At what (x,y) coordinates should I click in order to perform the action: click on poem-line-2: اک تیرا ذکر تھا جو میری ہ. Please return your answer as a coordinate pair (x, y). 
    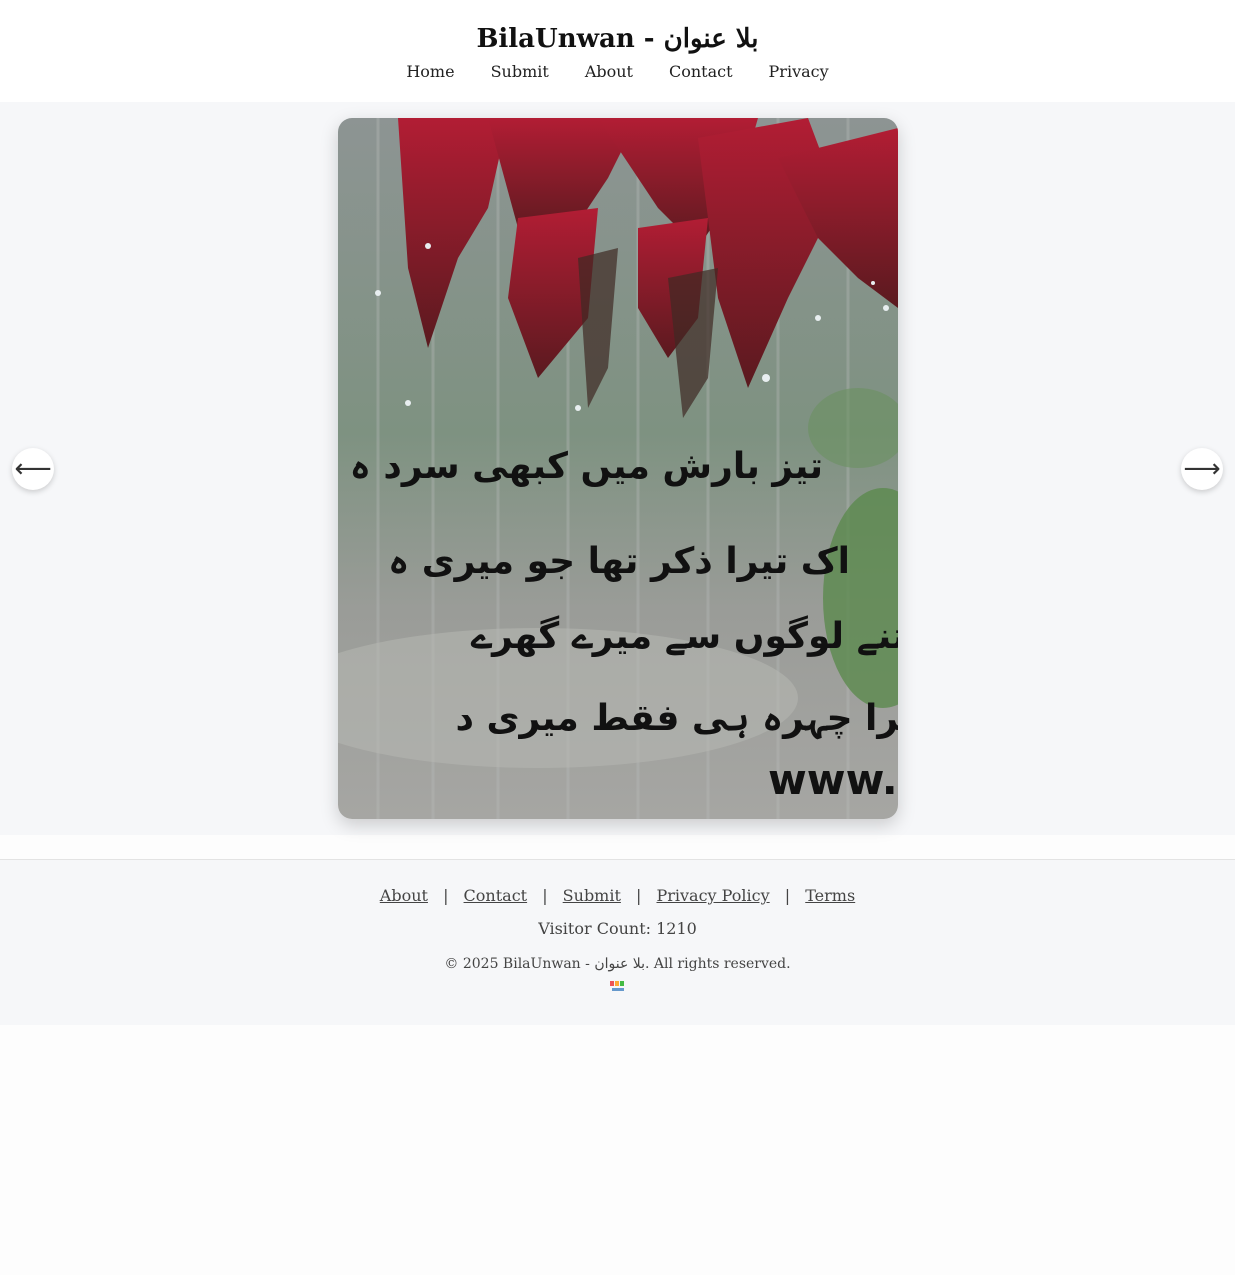
    Looking at the image, I should click on (619, 561).